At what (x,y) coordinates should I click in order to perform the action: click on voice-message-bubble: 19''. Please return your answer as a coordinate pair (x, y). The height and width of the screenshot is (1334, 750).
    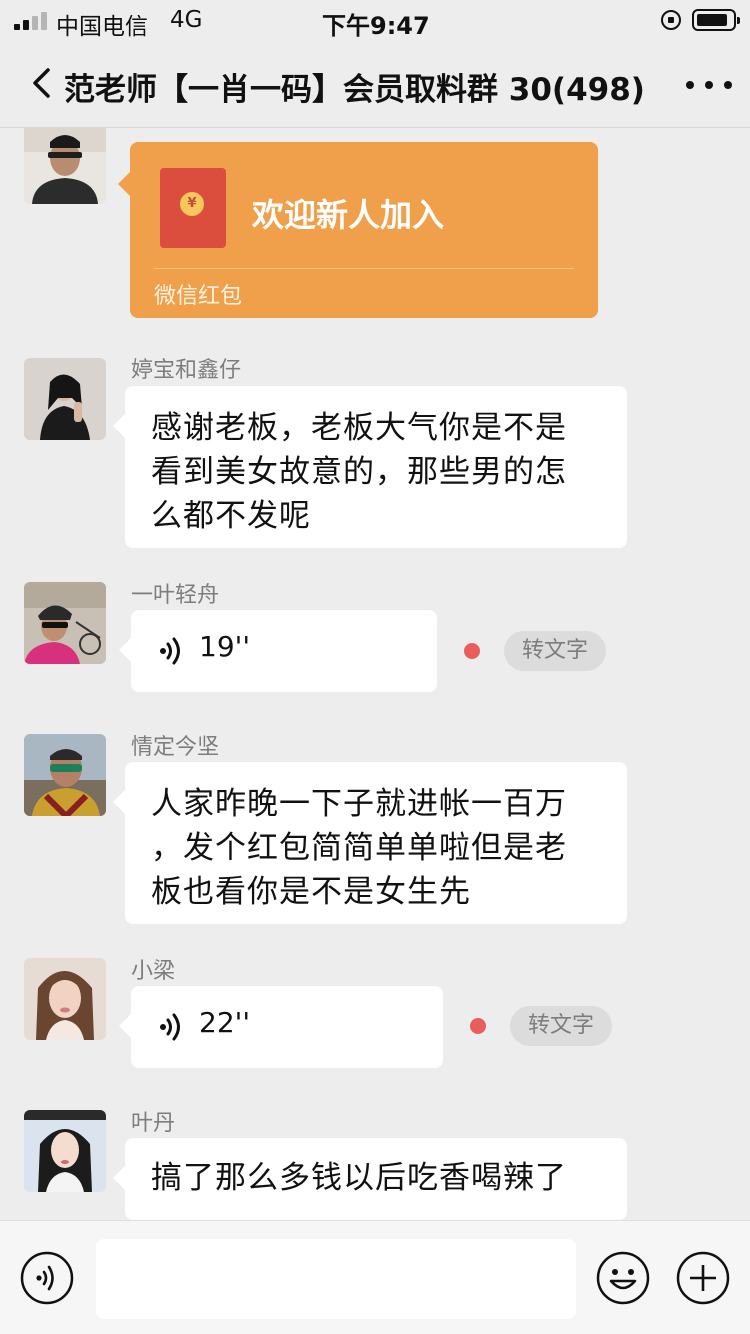
    Looking at the image, I should click on (278, 651).